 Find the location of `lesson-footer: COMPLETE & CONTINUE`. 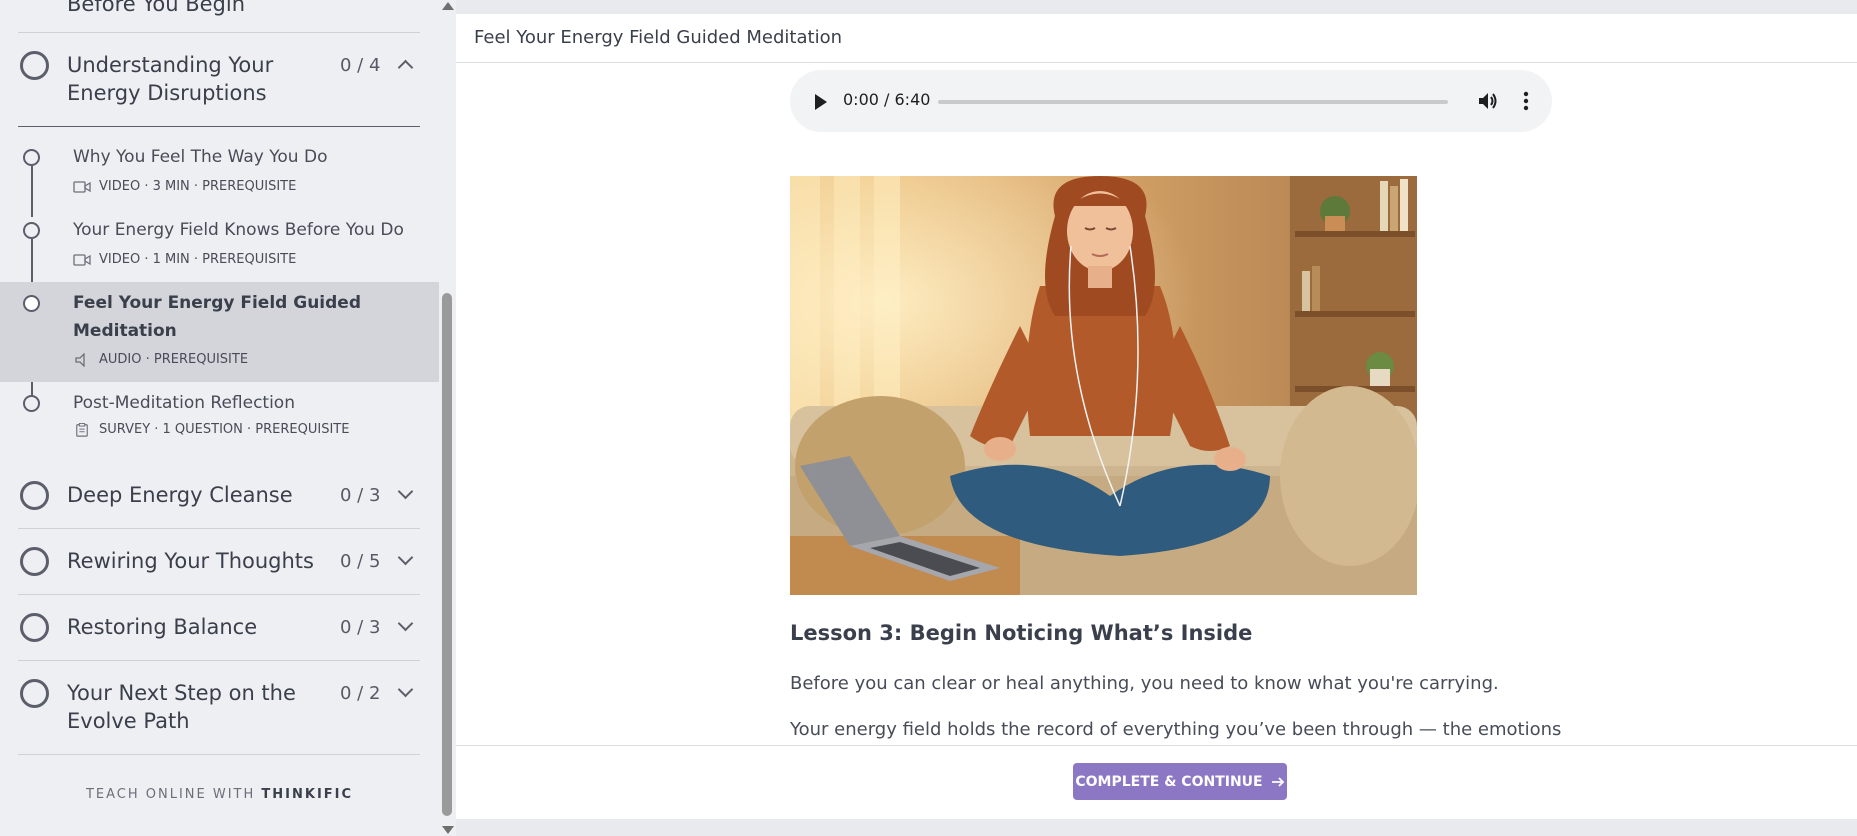

lesson-footer: COMPLETE & CONTINUE is located at coordinates (1156, 782).